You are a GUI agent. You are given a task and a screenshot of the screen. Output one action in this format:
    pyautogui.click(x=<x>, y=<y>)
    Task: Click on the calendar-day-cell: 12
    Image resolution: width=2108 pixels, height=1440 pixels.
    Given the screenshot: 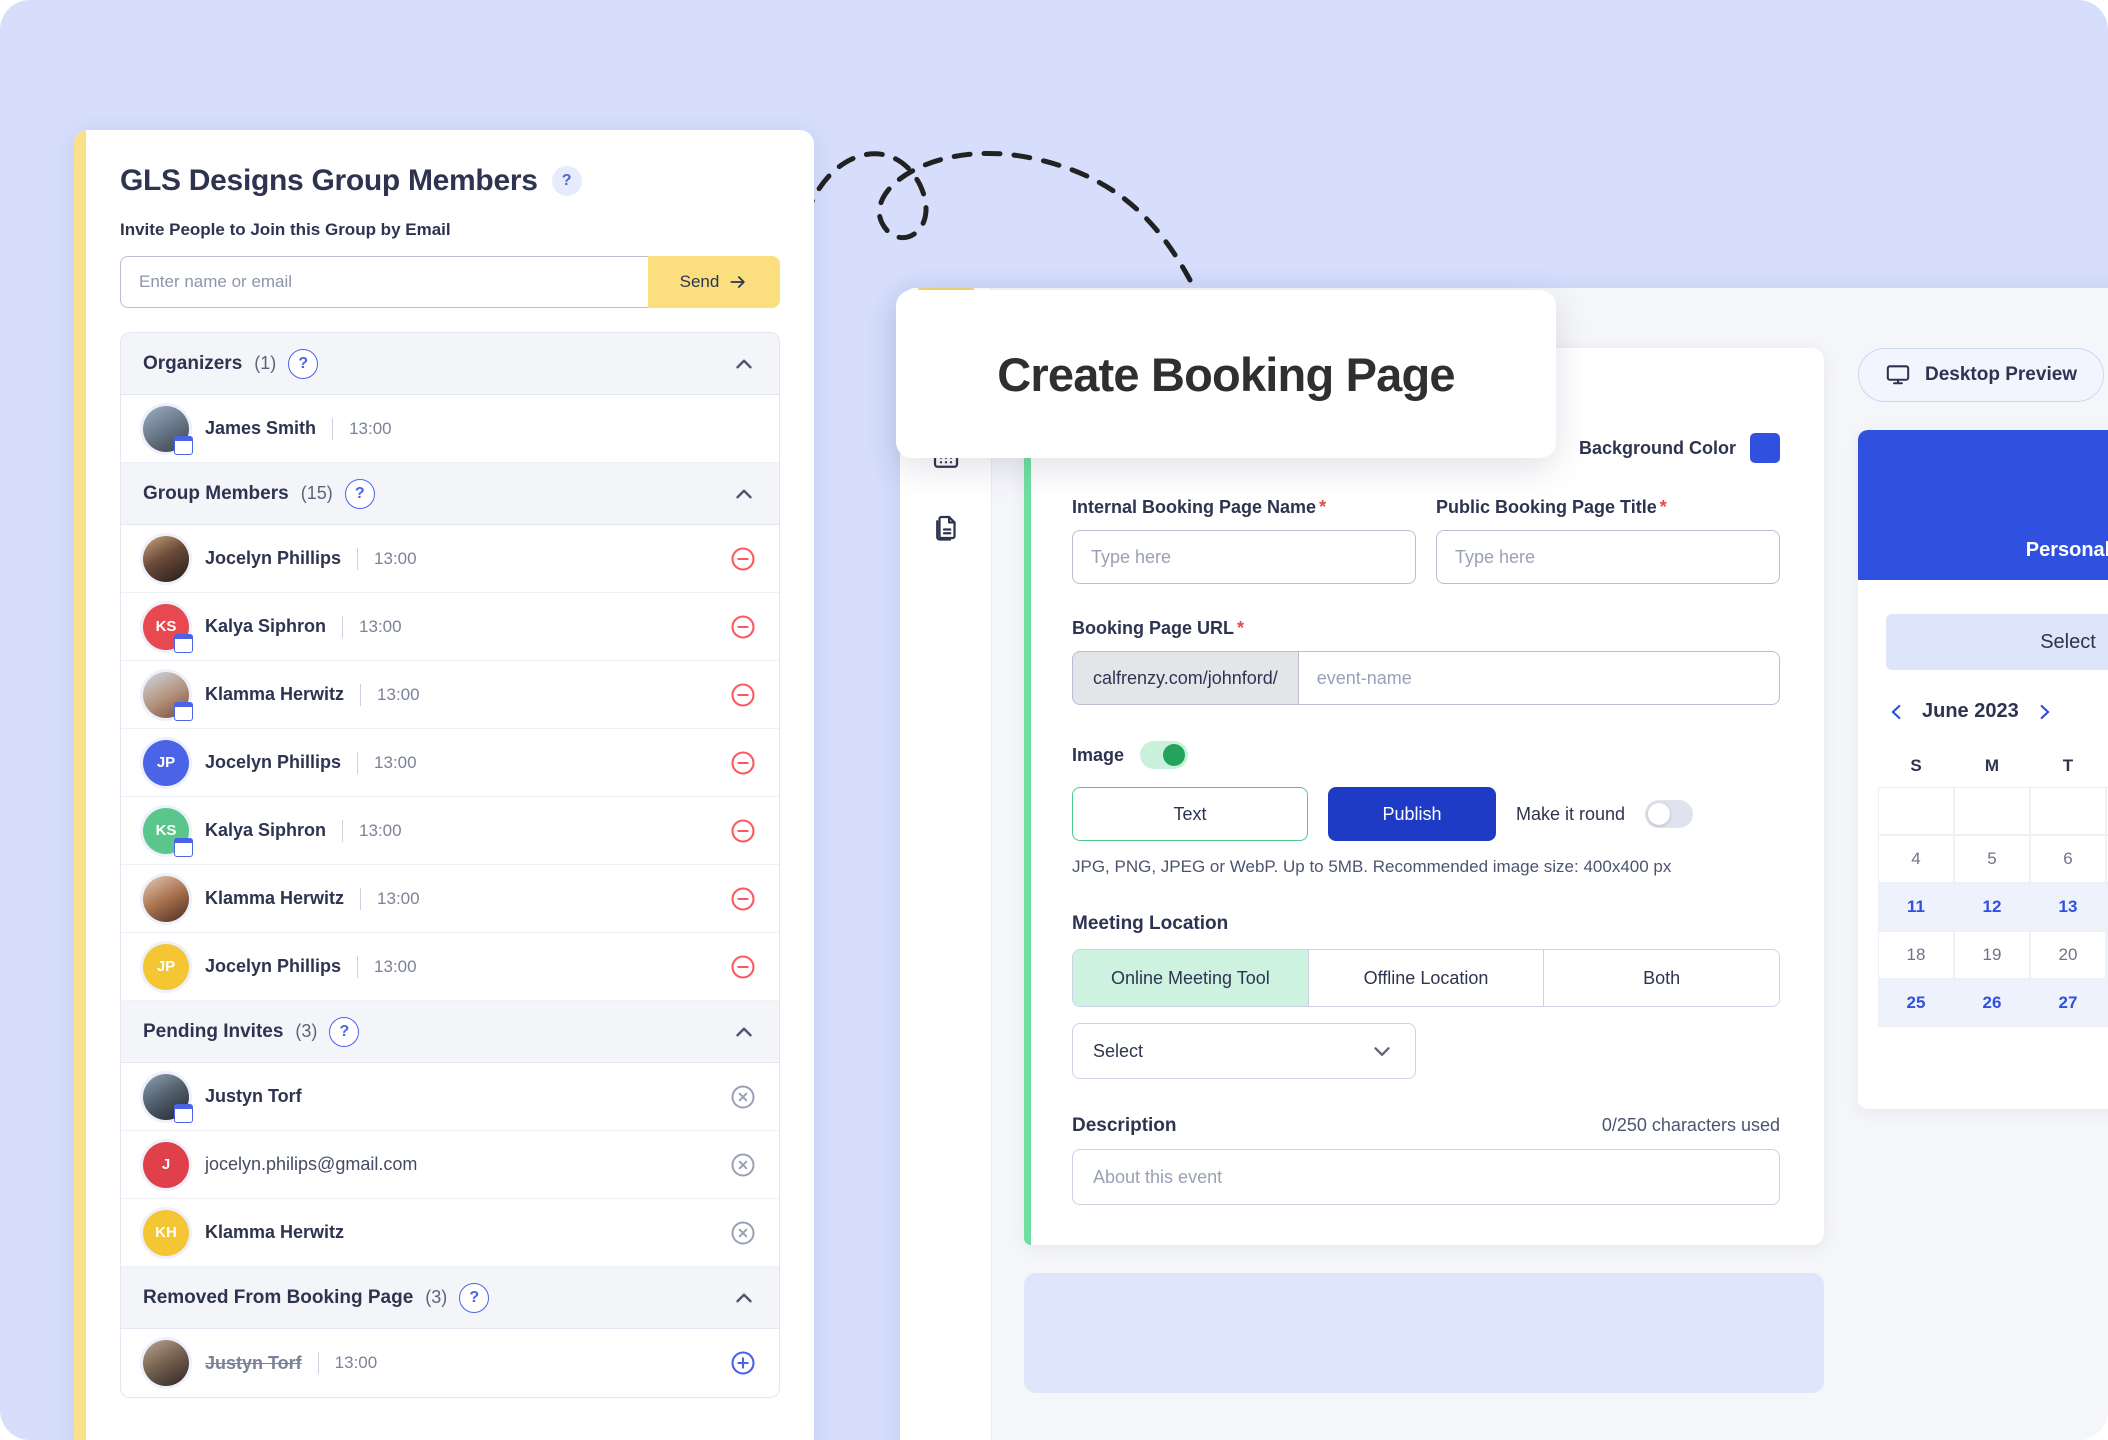 What is the action you would take?
    pyautogui.click(x=1992, y=907)
    